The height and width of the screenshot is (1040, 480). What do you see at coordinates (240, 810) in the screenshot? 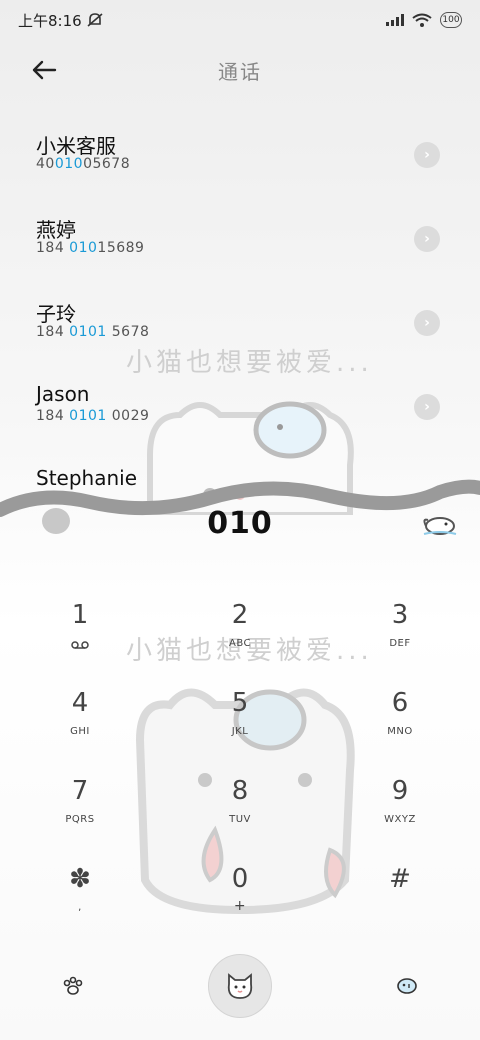
I see `key-8: 8 TUV` at bounding box center [240, 810].